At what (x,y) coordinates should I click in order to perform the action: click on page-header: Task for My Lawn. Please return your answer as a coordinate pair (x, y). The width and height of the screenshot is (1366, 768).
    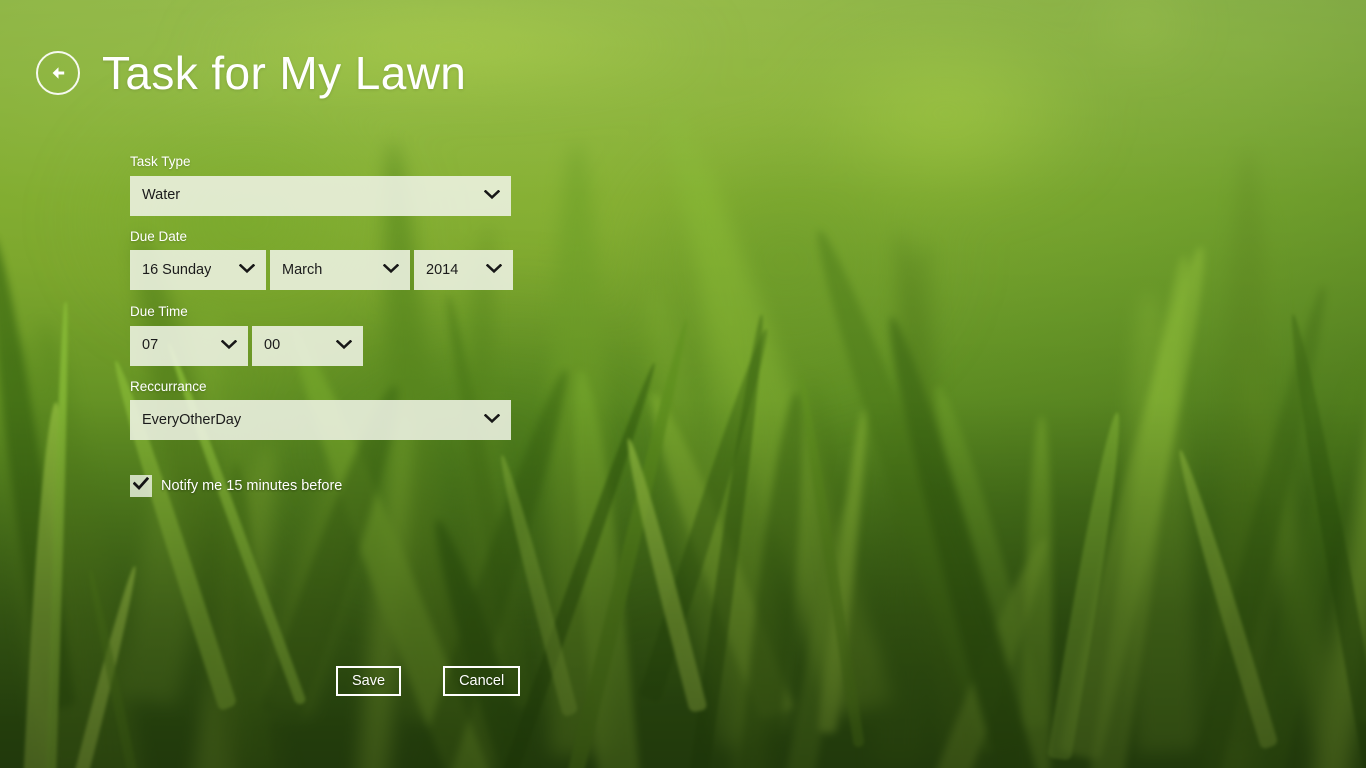
    Looking at the image, I should click on (251, 73).